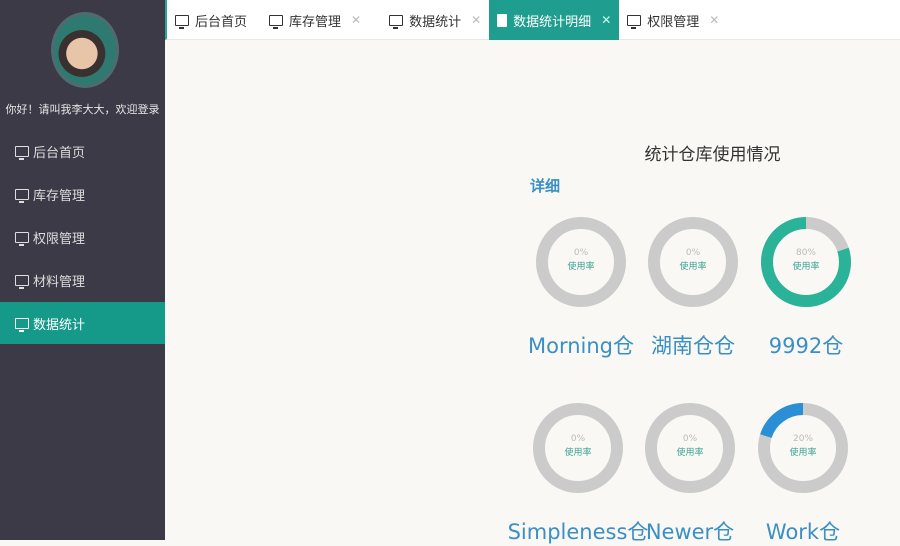 Image resolution: width=900 pixels, height=546 pixels. Describe the element at coordinates (803, 532) in the screenshot. I see `warehouse-name: Work仓` at that location.